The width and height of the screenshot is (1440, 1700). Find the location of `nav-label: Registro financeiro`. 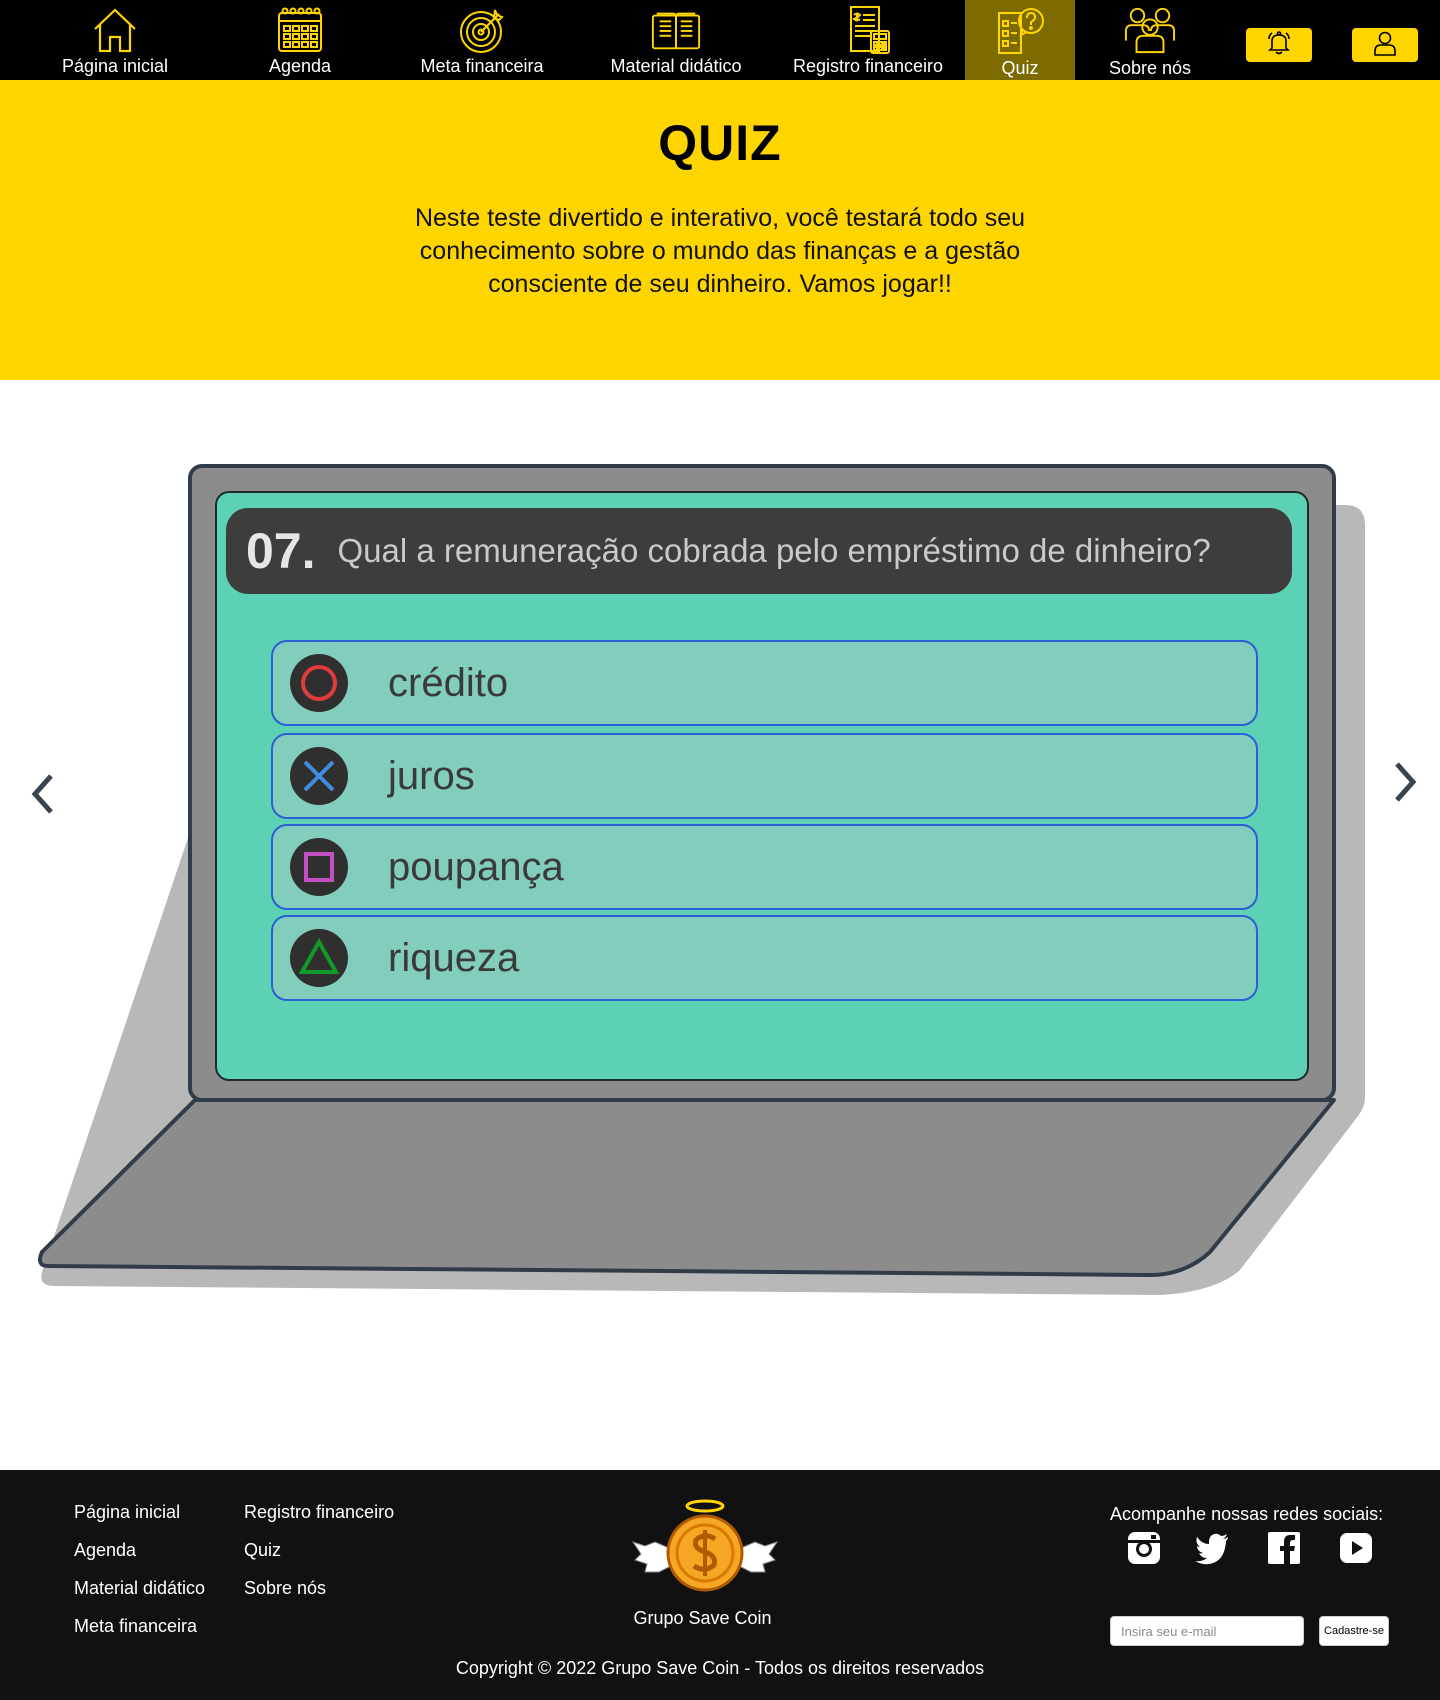

nav-label: Registro financeiro is located at coordinates (868, 66).